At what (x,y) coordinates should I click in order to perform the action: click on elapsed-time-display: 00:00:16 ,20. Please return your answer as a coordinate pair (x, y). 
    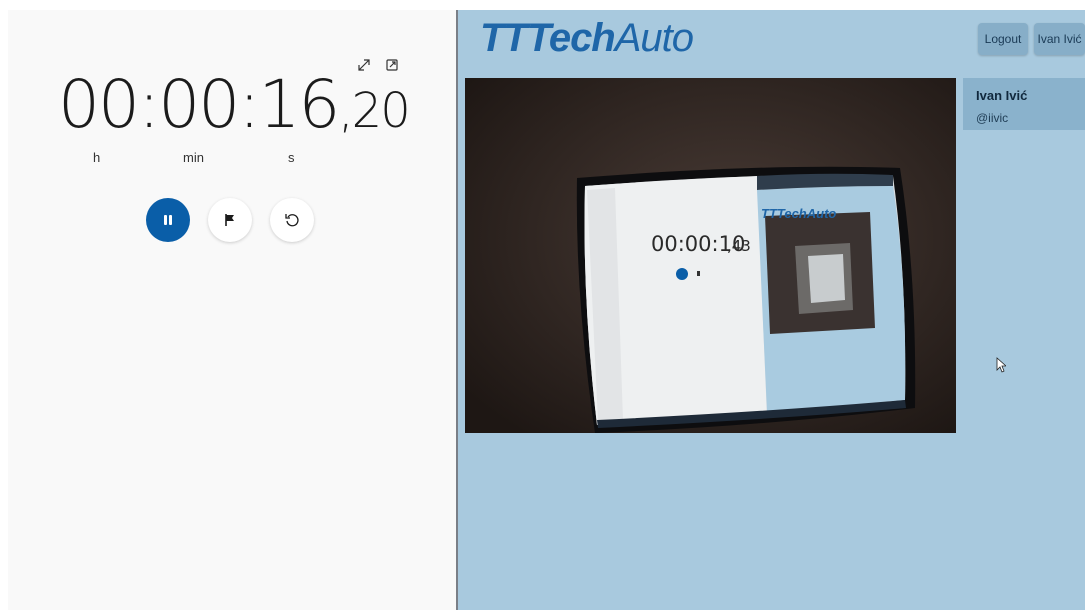
    Looking at the image, I should click on (234, 114).